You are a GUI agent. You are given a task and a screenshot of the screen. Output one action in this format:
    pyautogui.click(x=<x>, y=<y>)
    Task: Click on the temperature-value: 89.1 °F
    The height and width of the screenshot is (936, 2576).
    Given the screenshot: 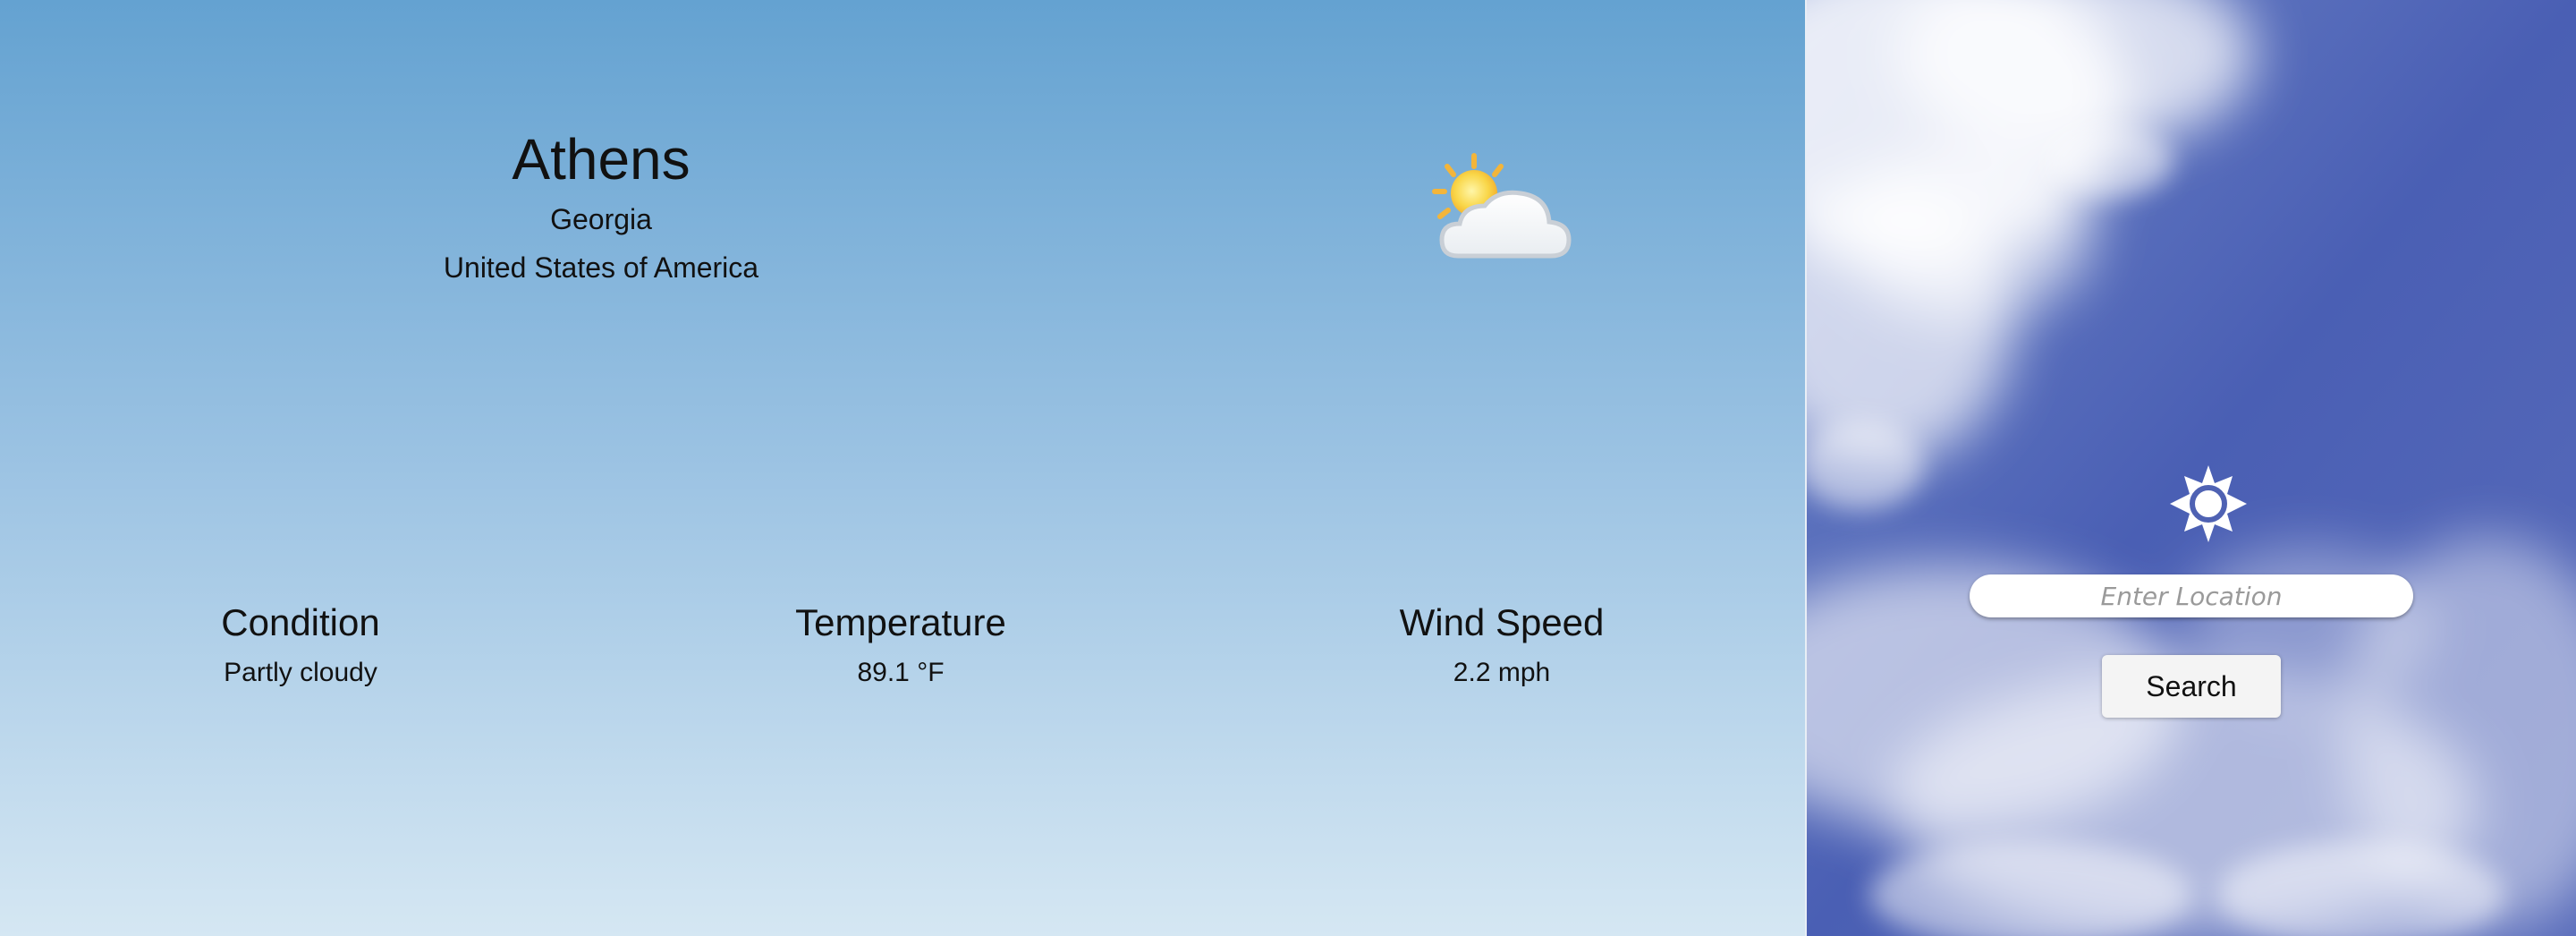 What is the action you would take?
    pyautogui.click(x=901, y=672)
    